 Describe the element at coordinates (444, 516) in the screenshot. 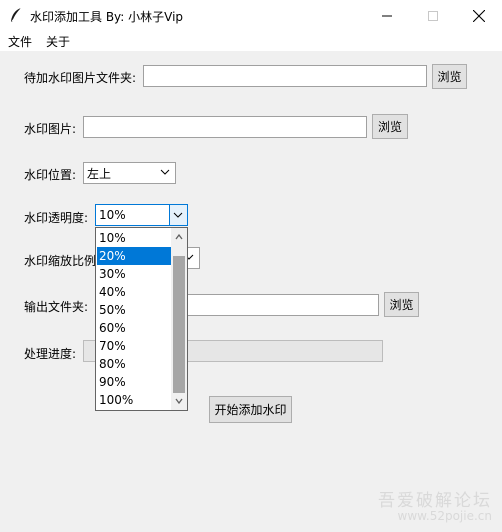

I see `site-watermark-url: www.52pojie.cn` at that location.